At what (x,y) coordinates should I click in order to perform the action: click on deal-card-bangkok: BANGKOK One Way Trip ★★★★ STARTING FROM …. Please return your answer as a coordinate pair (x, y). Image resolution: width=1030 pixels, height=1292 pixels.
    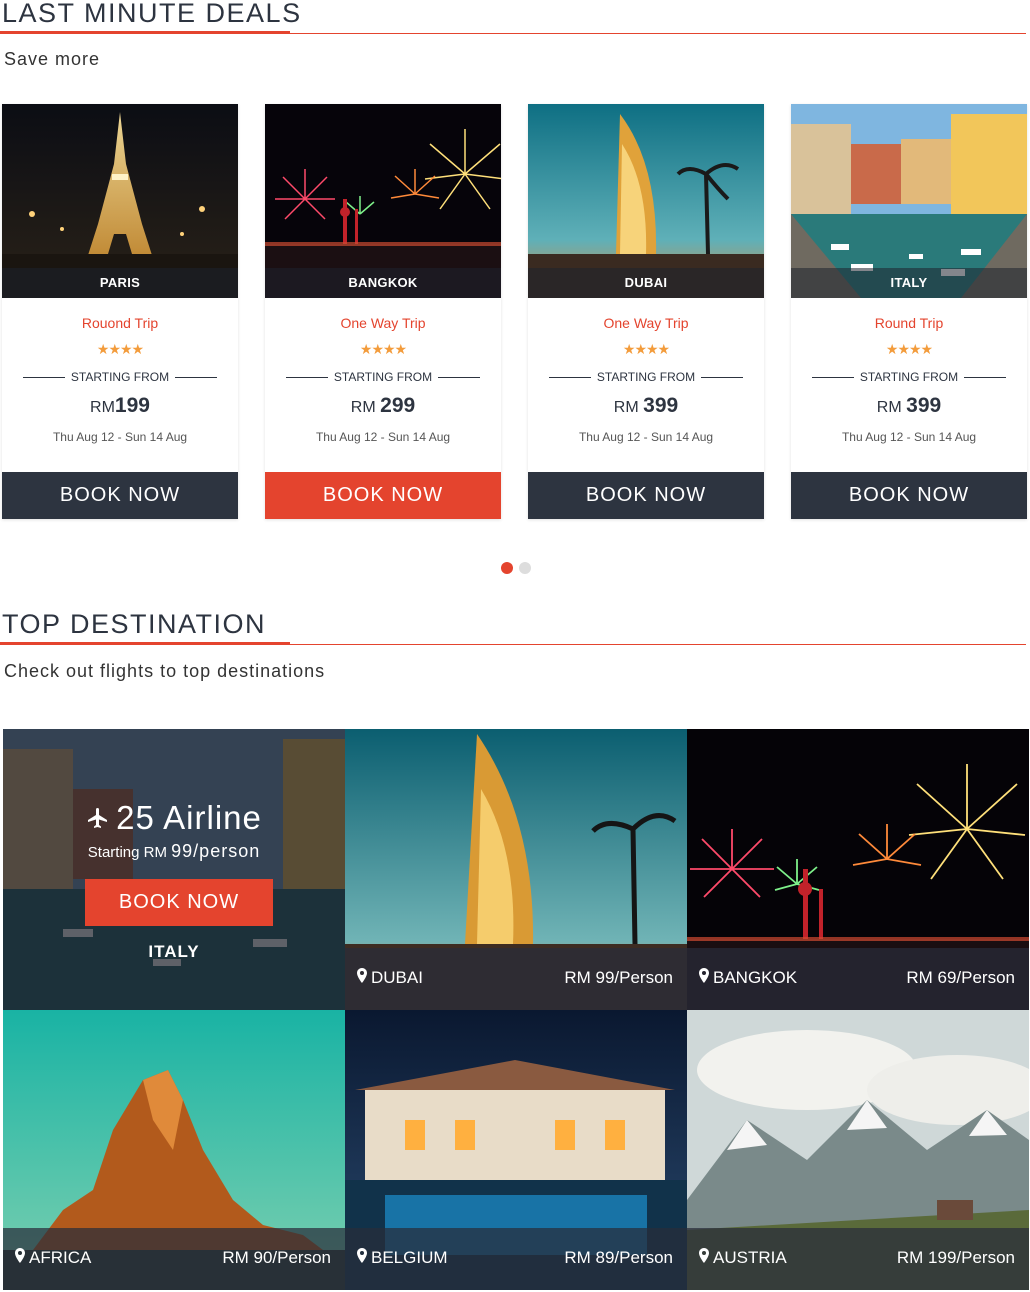
    Looking at the image, I should click on (383, 311).